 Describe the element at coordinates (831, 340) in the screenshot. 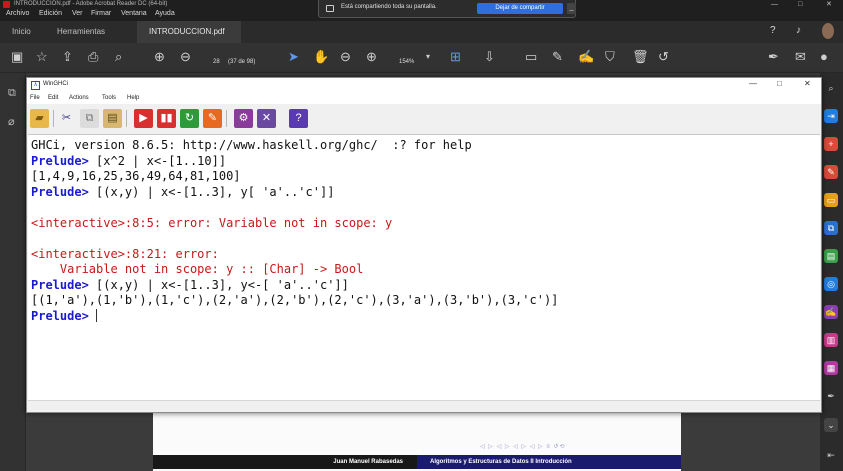

I see `protect-icon: ▥` at that location.